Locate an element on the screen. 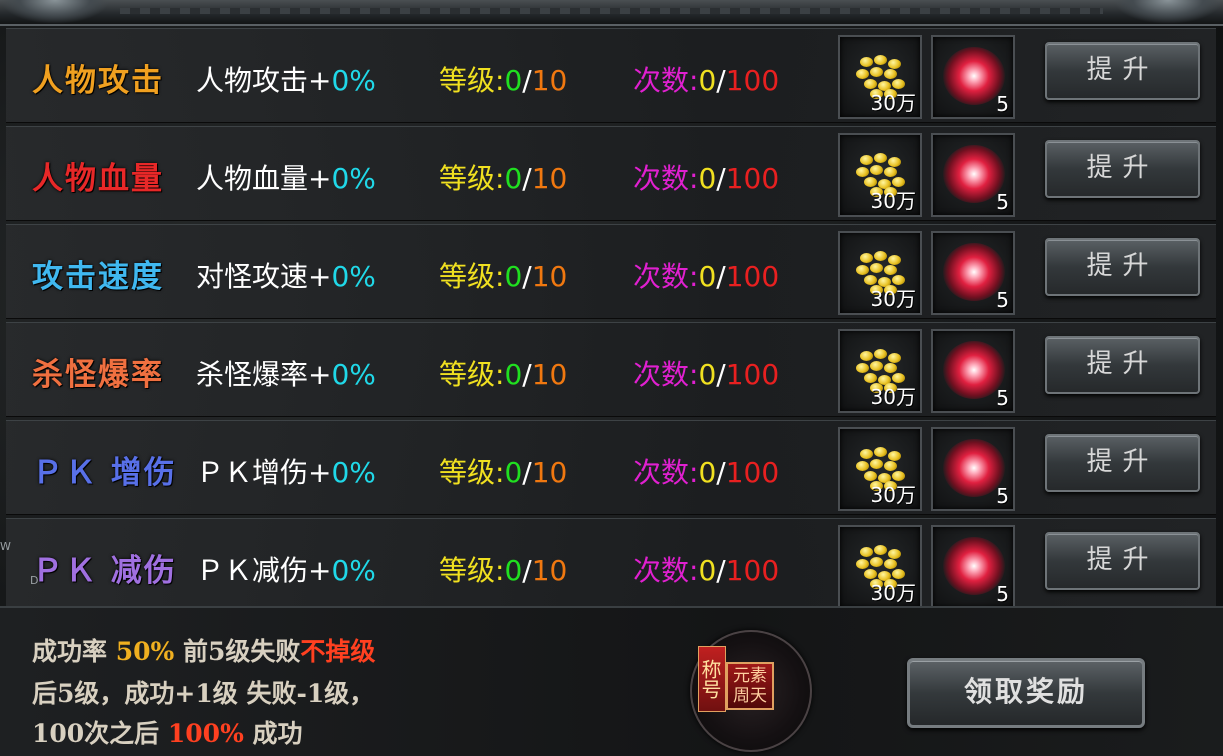 The height and width of the screenshot is (756, 1223). side-mark: W is located at coordinates (5, 546).